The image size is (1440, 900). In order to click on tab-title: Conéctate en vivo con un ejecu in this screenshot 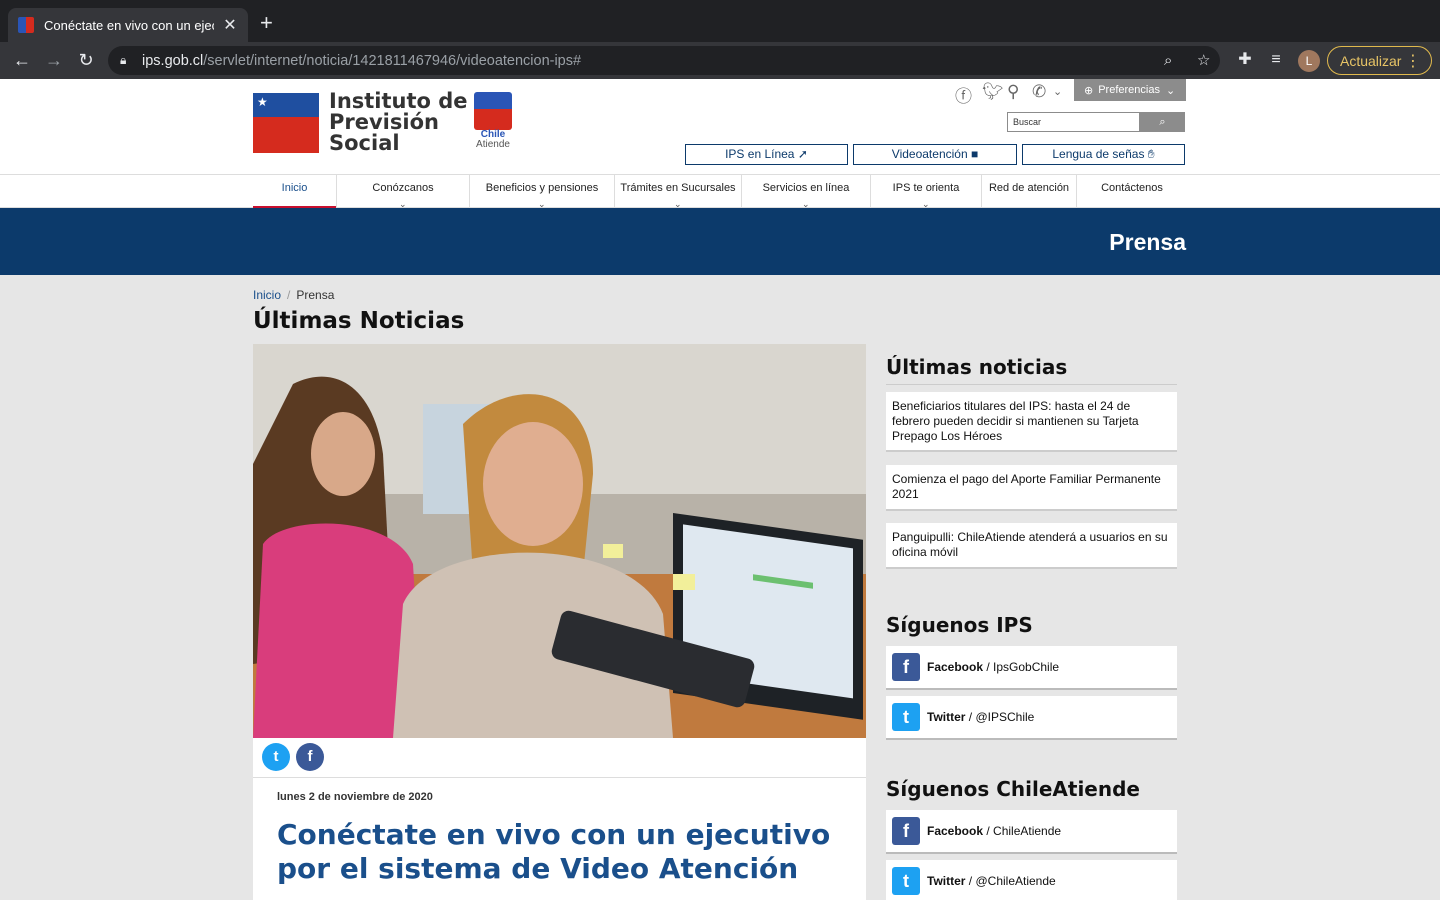, I will do `click(129, 25)`.